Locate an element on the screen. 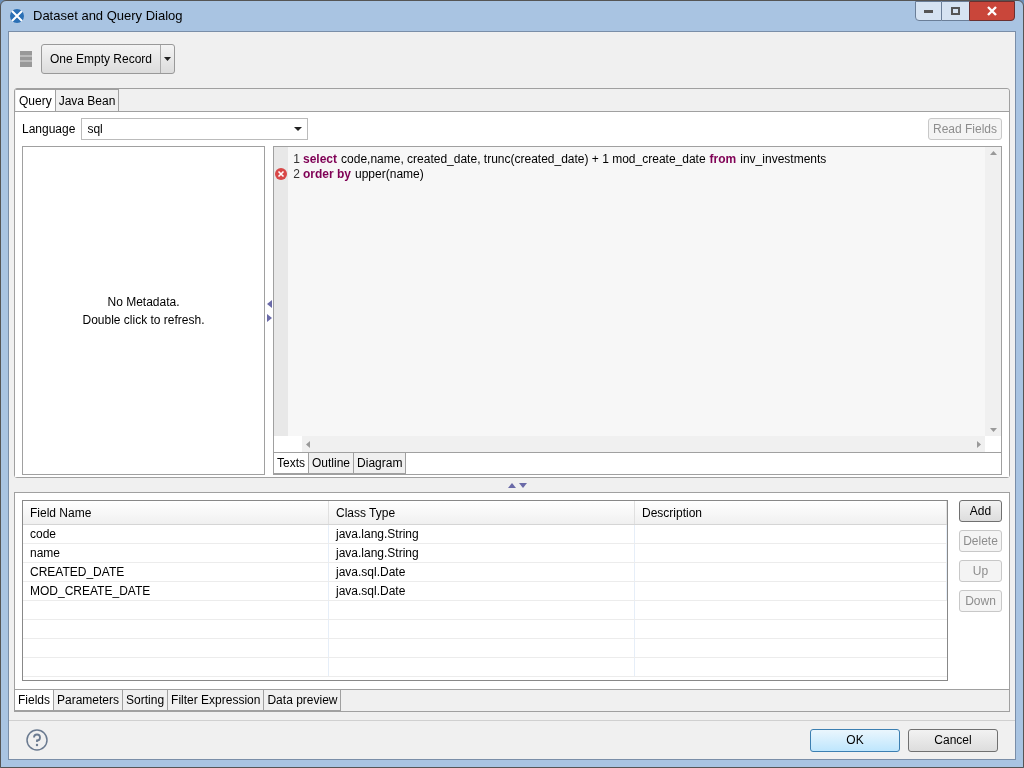 The width and height of the screenshot is (1024, 768). scroll-up-icon is located at coordinates (993, 153).